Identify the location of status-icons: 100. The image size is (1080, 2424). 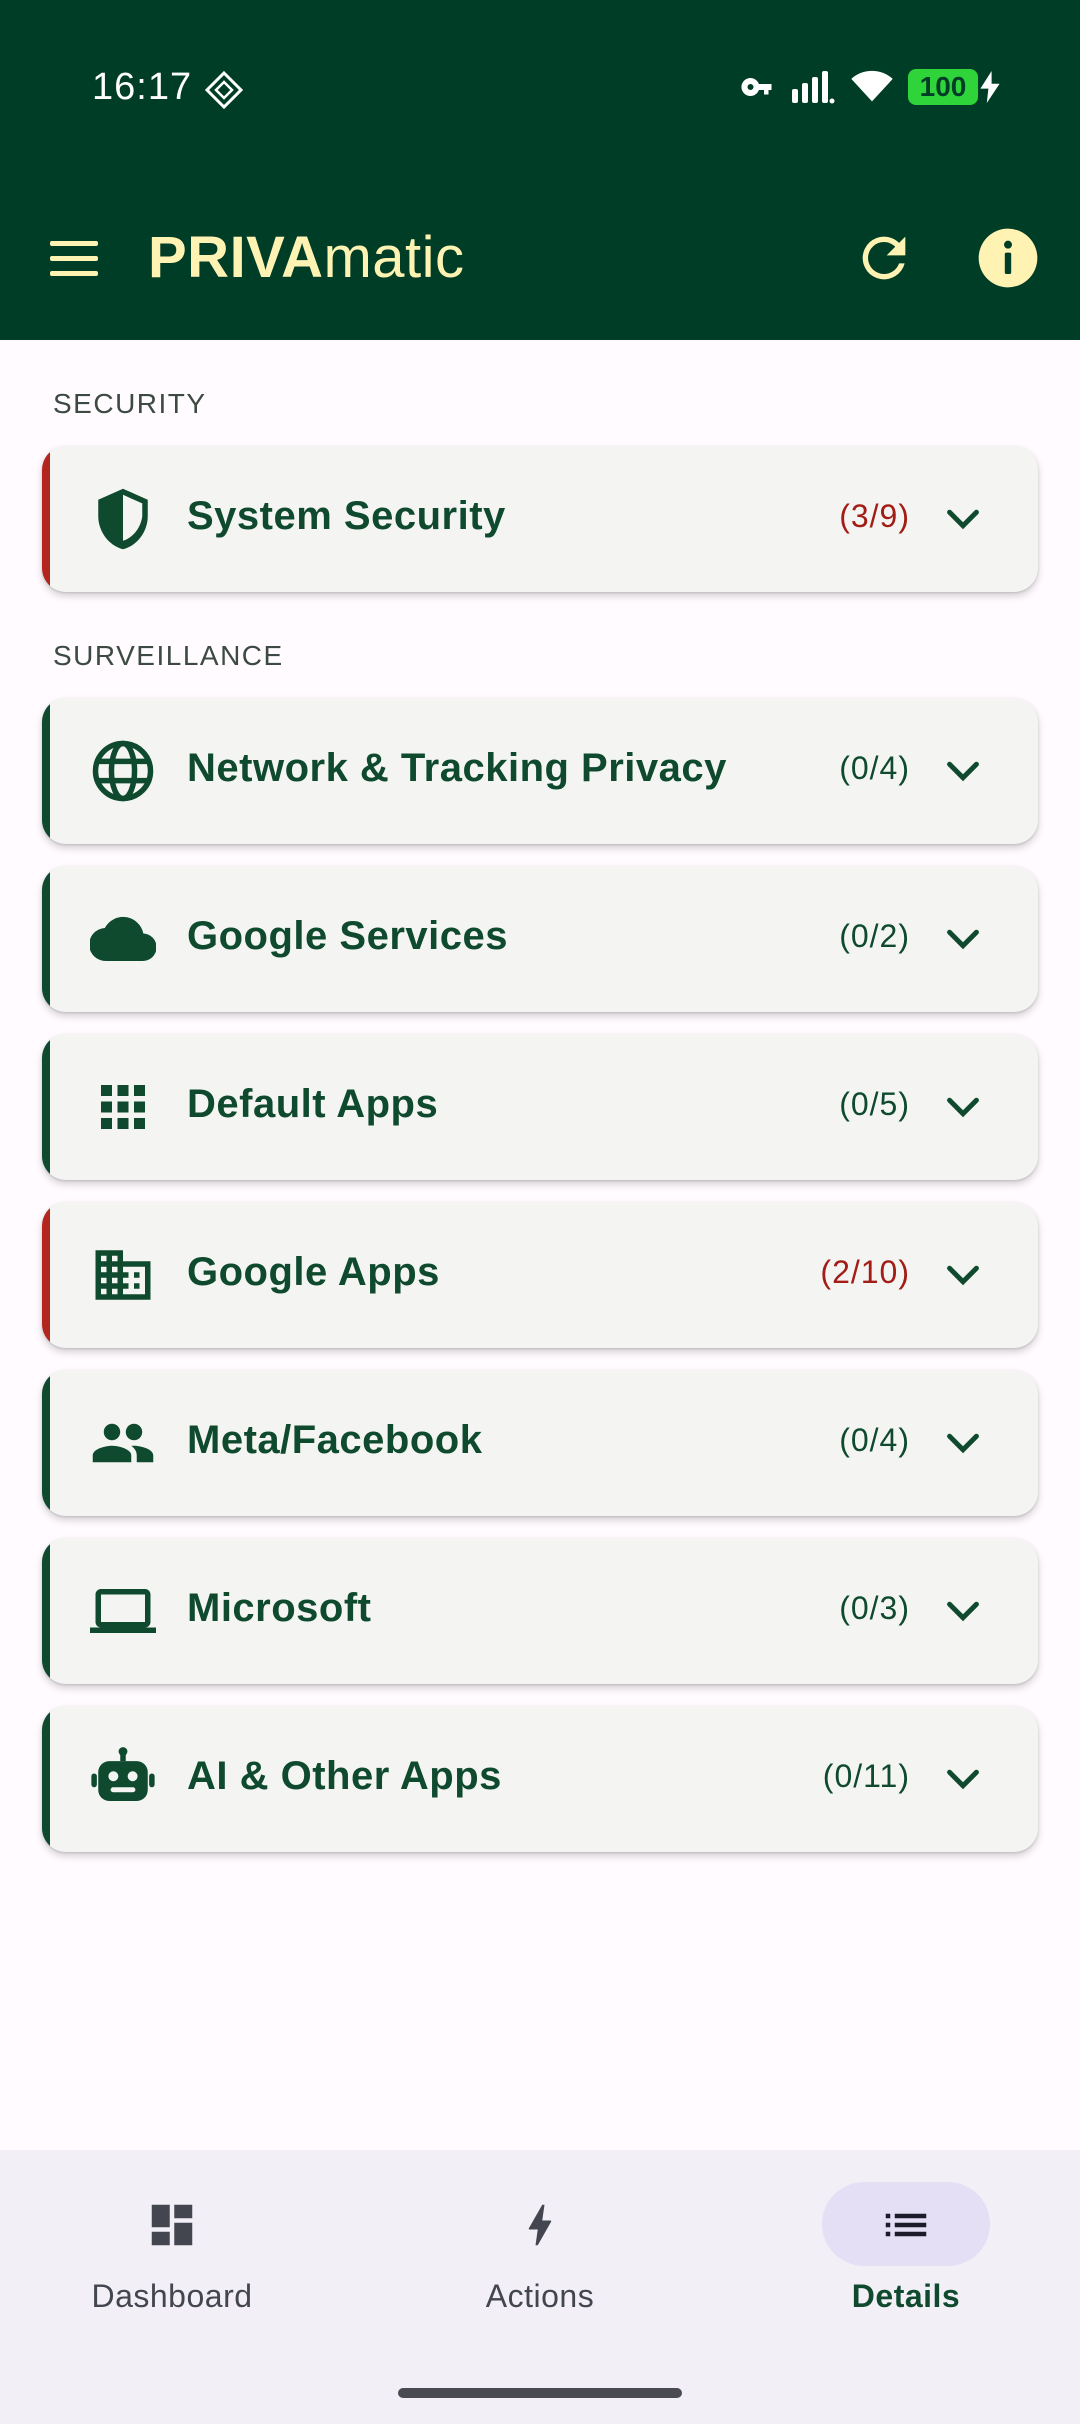
(870, 87).